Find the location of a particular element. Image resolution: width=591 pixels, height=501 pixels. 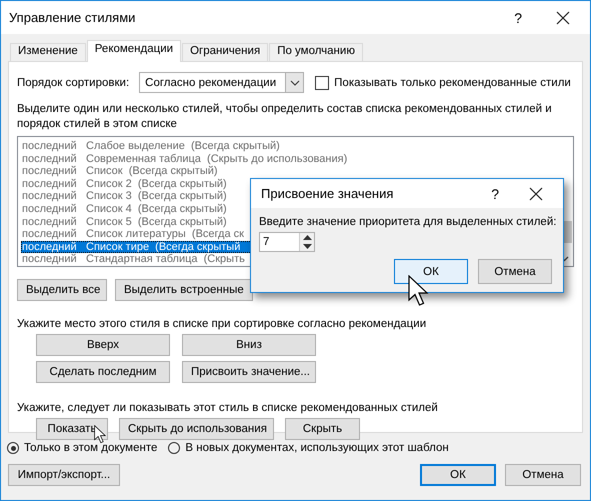

checkbox-label: Показывать только рекомендованные стили is located at coordinates (452, 82).